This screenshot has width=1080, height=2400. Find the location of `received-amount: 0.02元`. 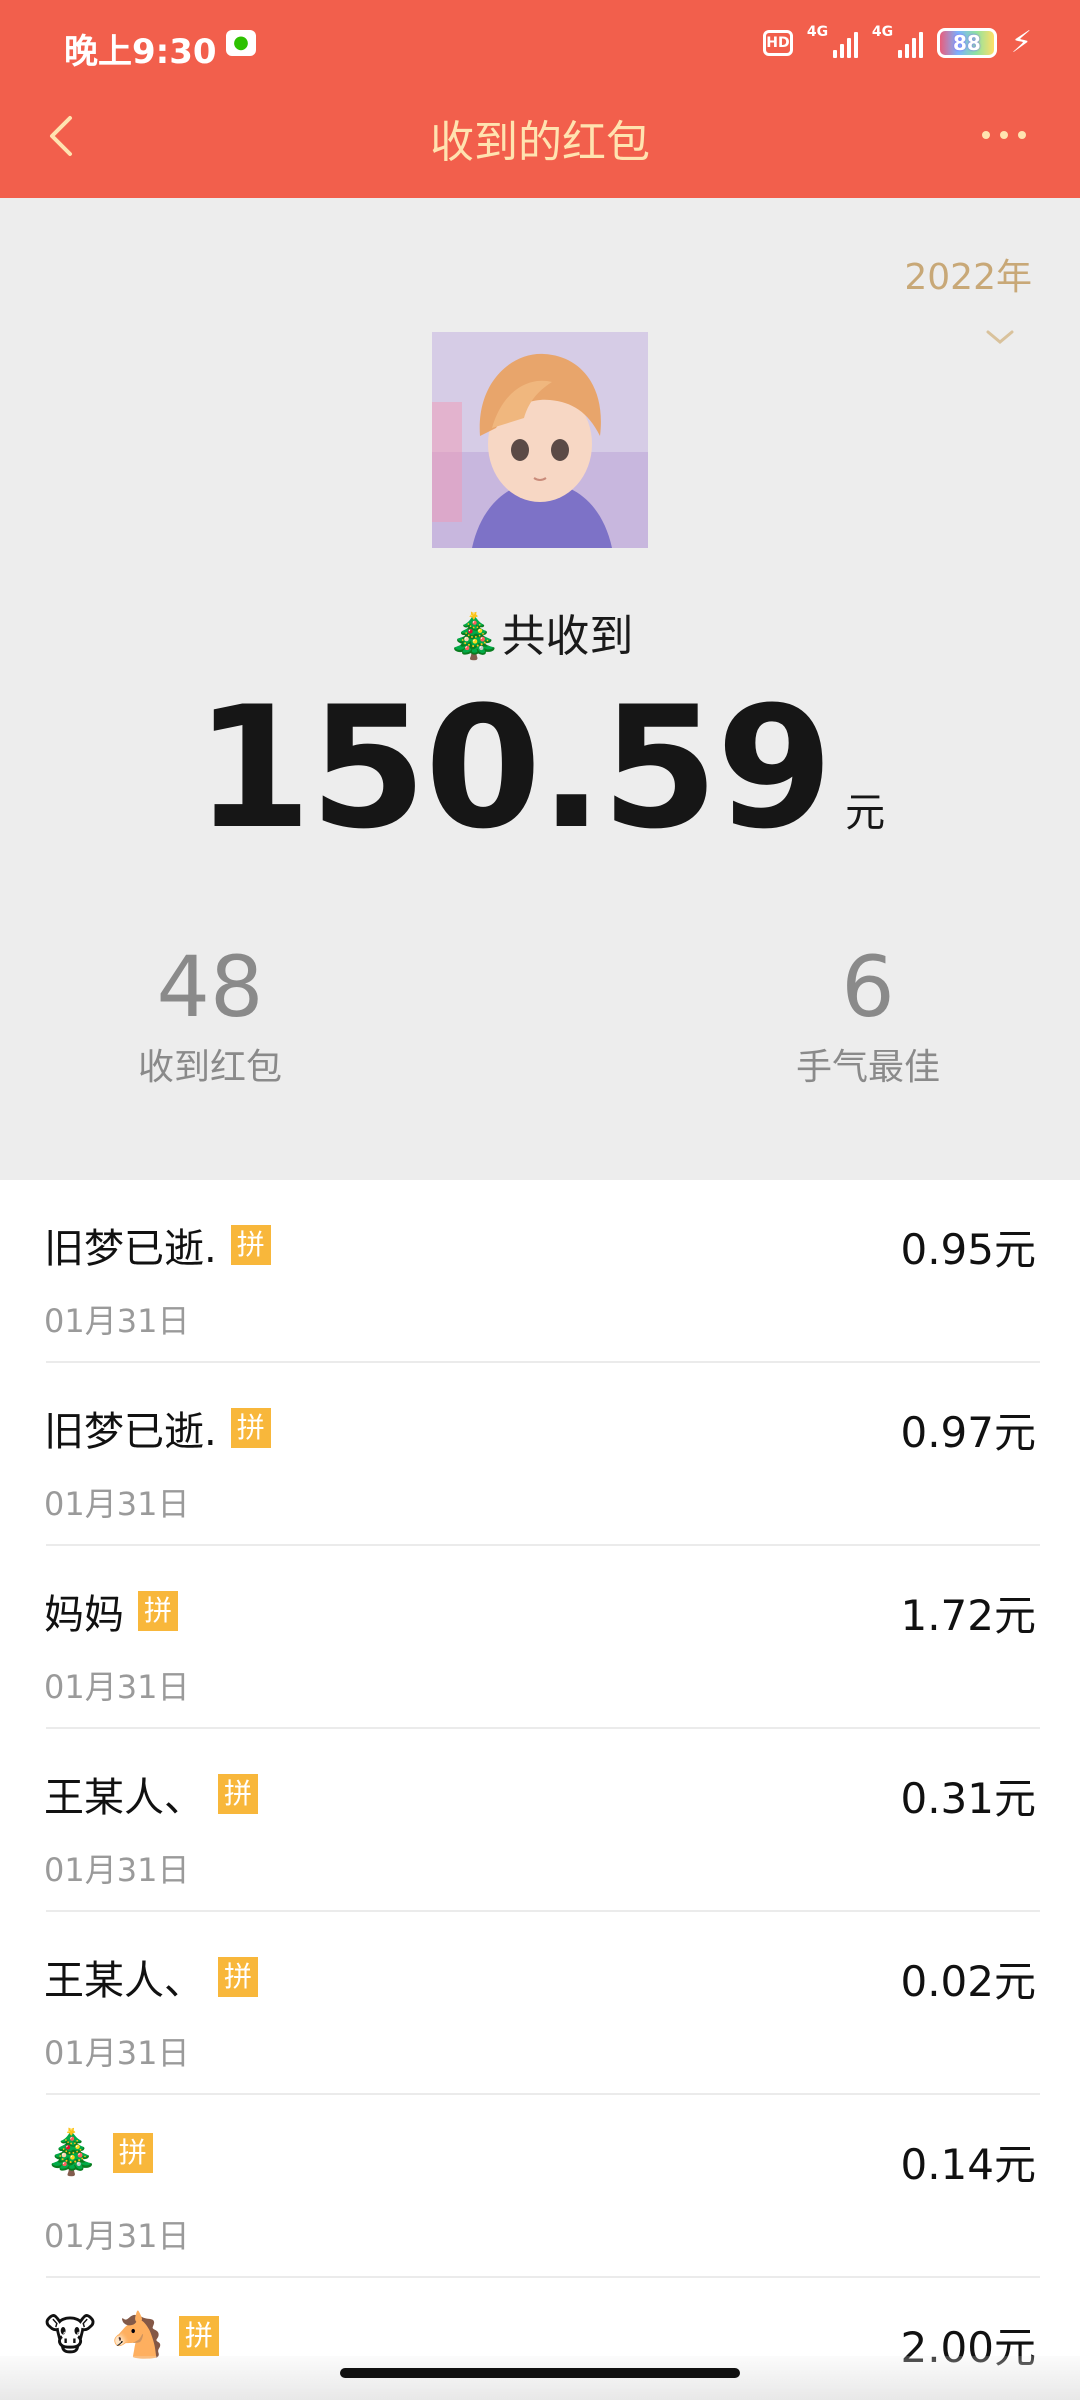

received-amount: 0.02元 is located at coordinates (968, 1981).